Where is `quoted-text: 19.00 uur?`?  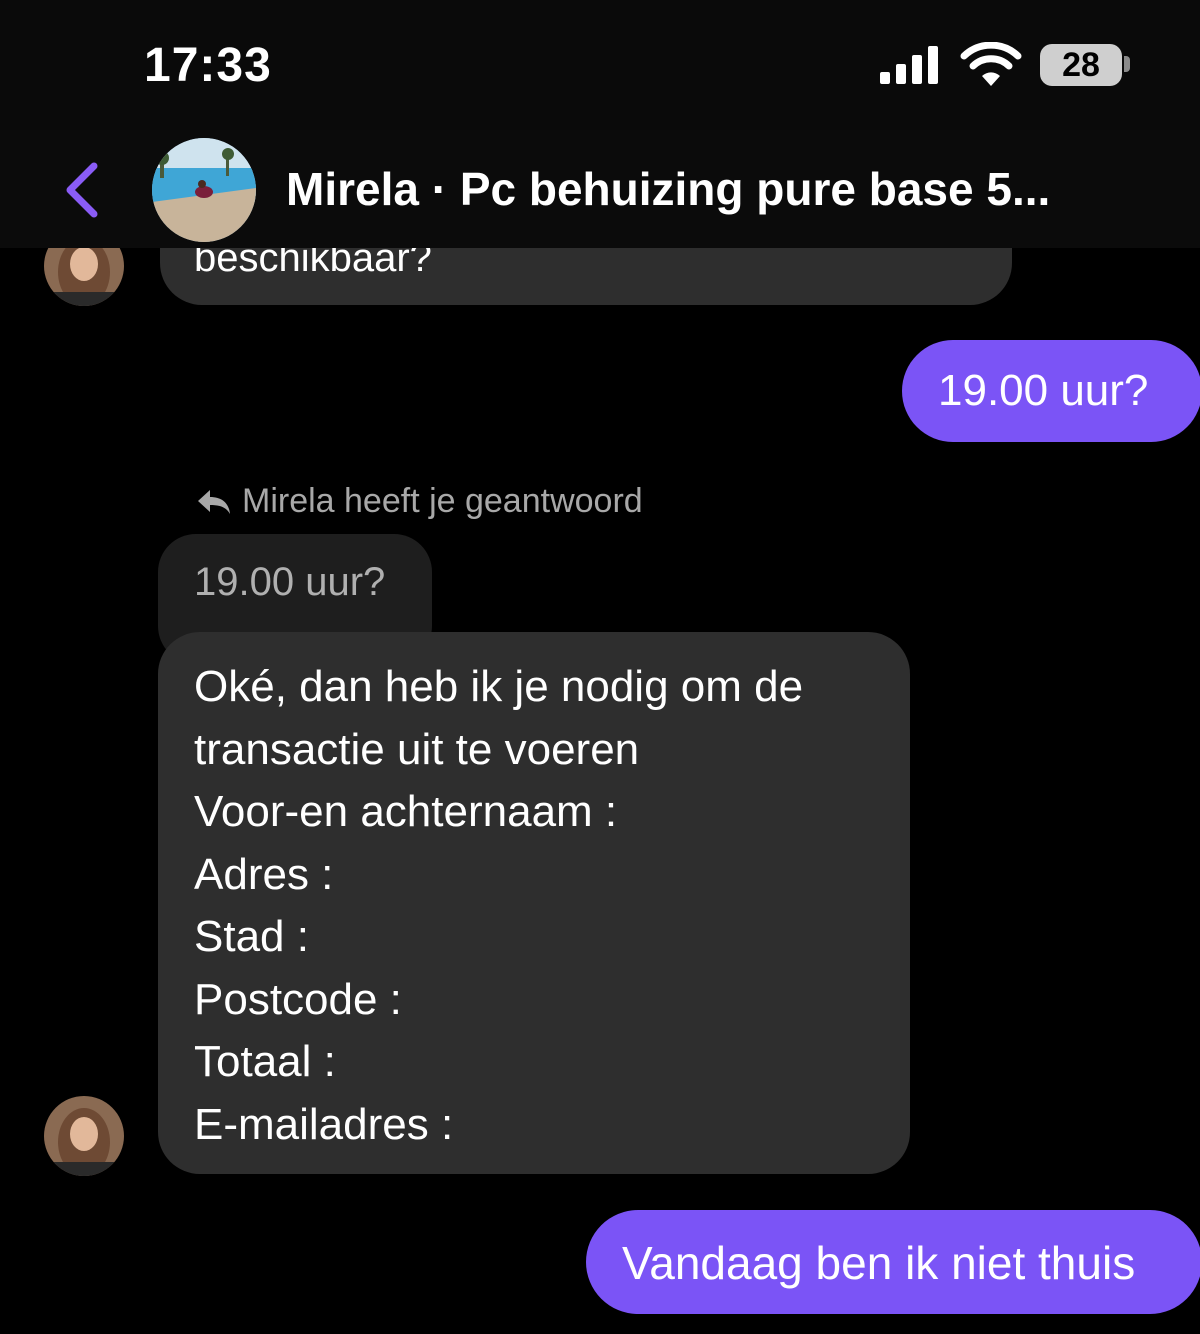 quoted-text: 19.00 uur? is located at coordinates (290, 582).